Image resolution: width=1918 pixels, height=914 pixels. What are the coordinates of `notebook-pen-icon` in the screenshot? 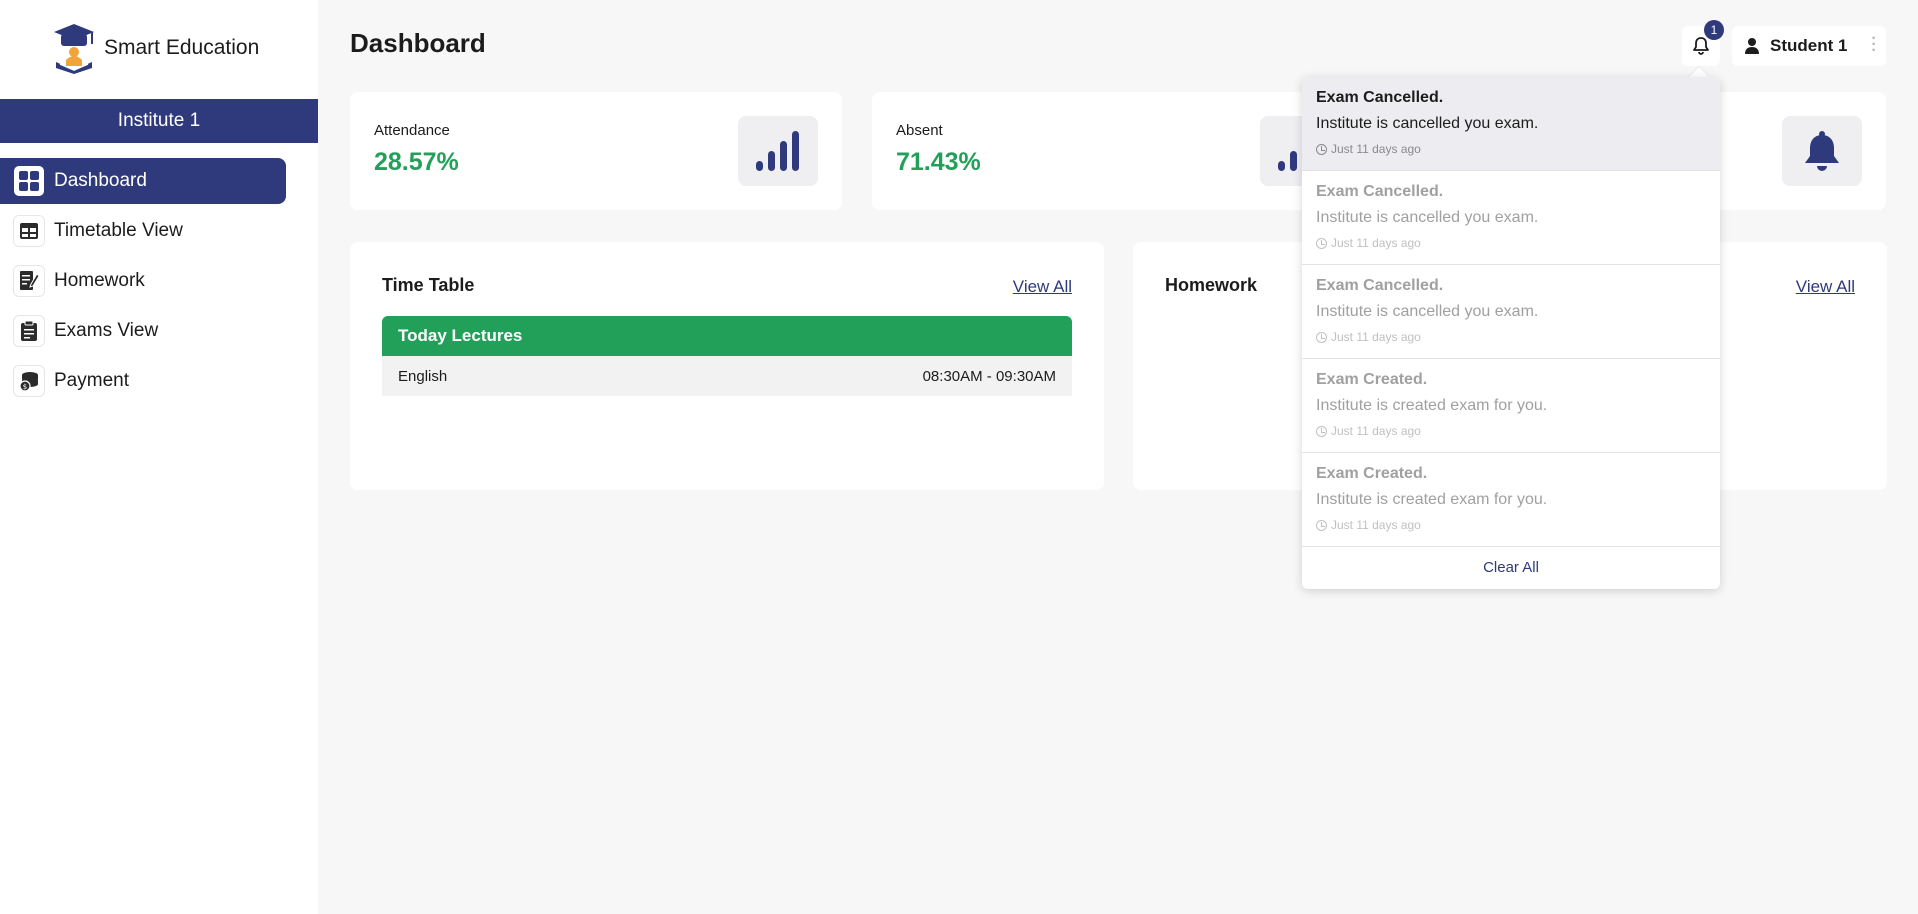 It's located at (29, 281).